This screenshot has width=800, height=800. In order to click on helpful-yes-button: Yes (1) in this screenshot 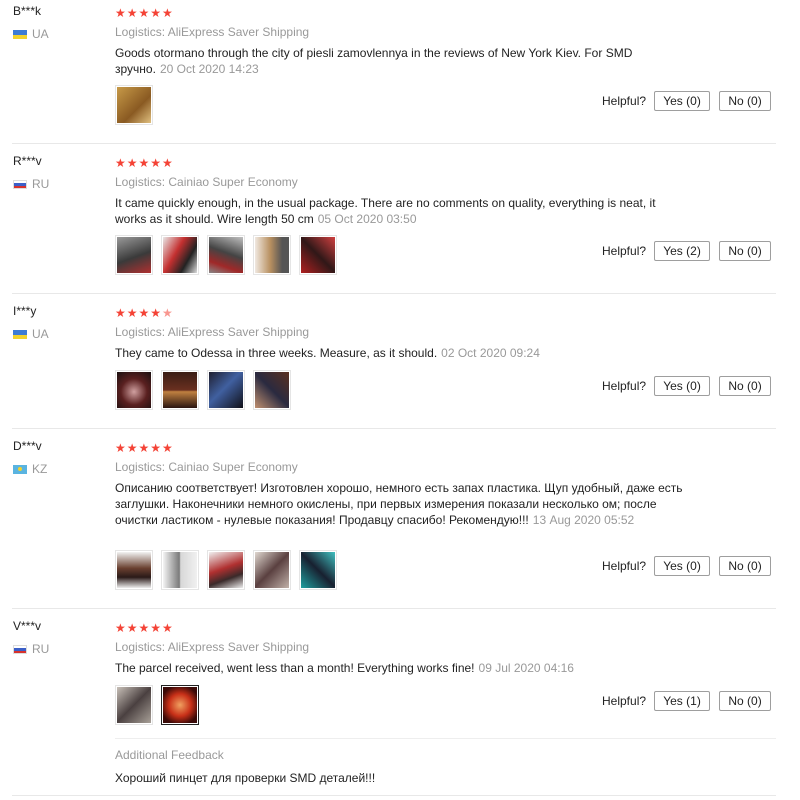, I will do `click(682, 701)`.